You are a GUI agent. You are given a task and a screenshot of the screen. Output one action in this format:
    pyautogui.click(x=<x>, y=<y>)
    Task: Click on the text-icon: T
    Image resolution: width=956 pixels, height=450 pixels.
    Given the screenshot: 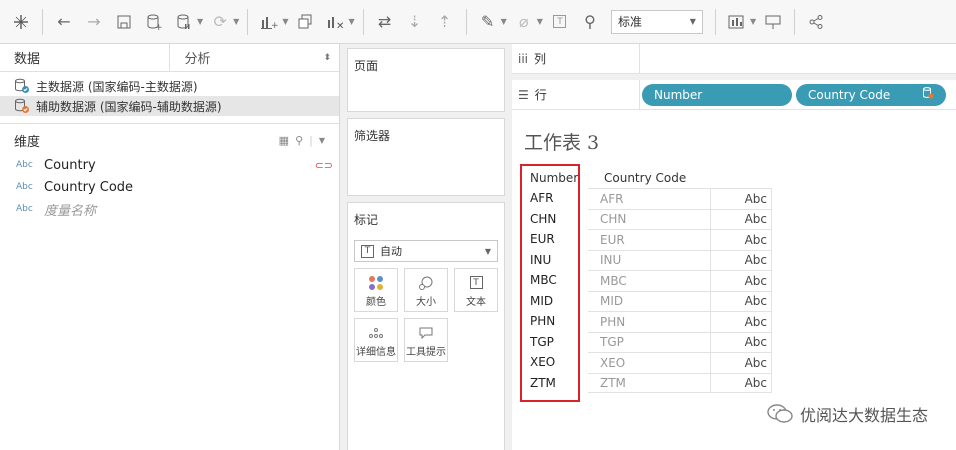 What is the action you would take?
    pyautogui.click(x=476, y=283)
    